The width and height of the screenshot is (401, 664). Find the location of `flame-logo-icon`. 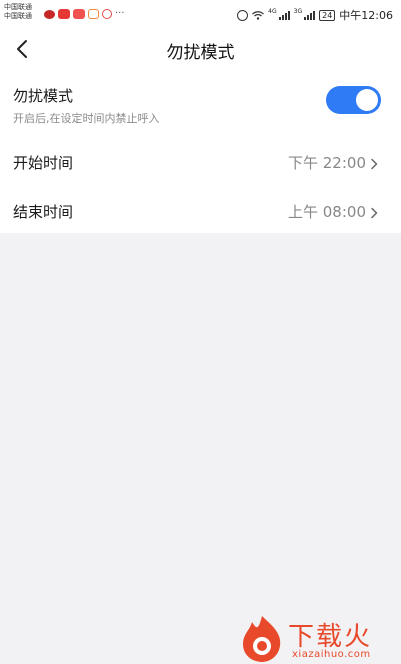

flame-logo-icon is located at coordinates (262, 639).